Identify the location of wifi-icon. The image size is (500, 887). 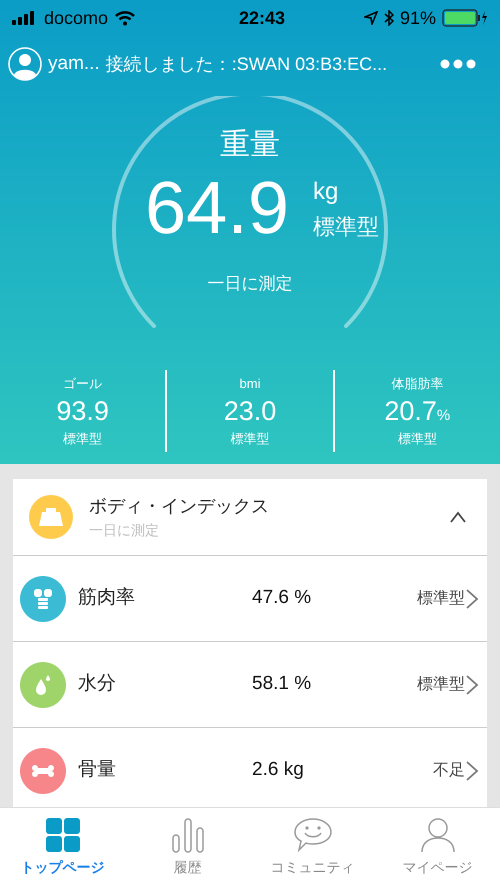
(125, 18).